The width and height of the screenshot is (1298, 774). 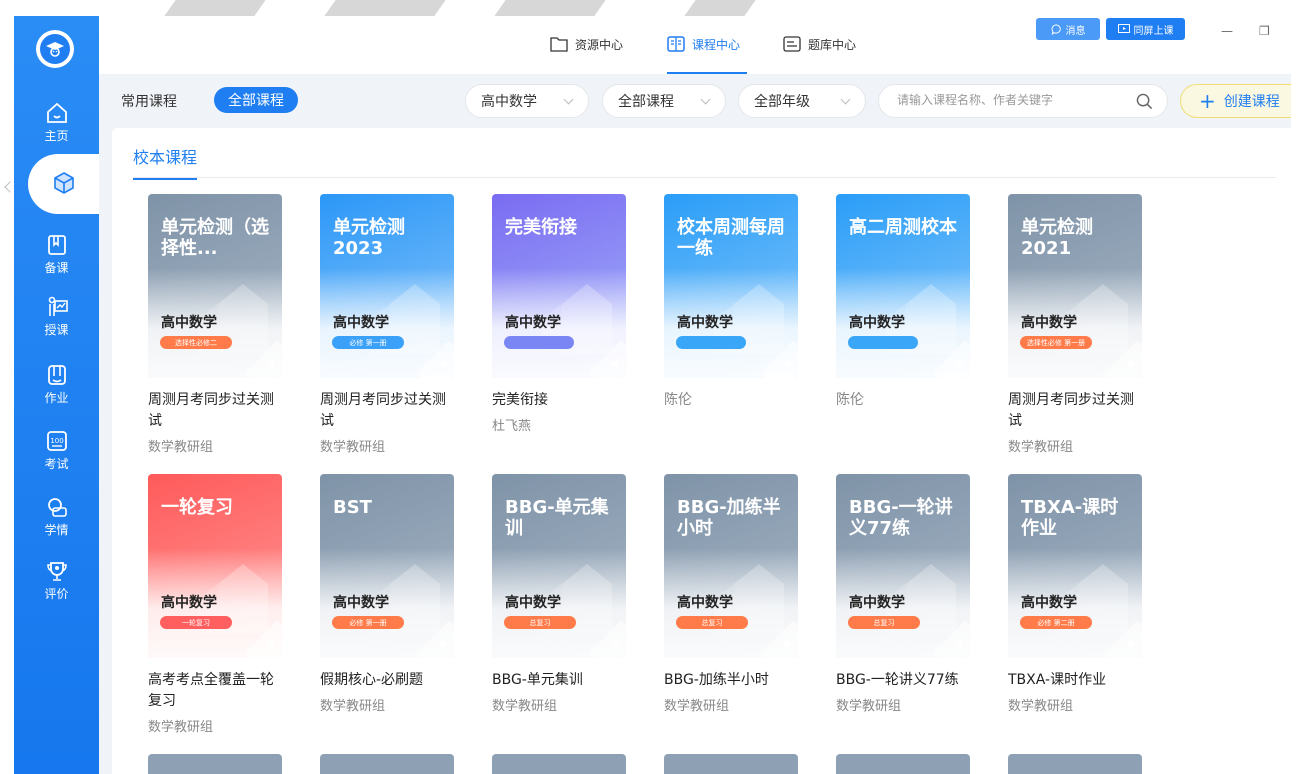 I want to click on search-icon, so click(x=1144, y=101).